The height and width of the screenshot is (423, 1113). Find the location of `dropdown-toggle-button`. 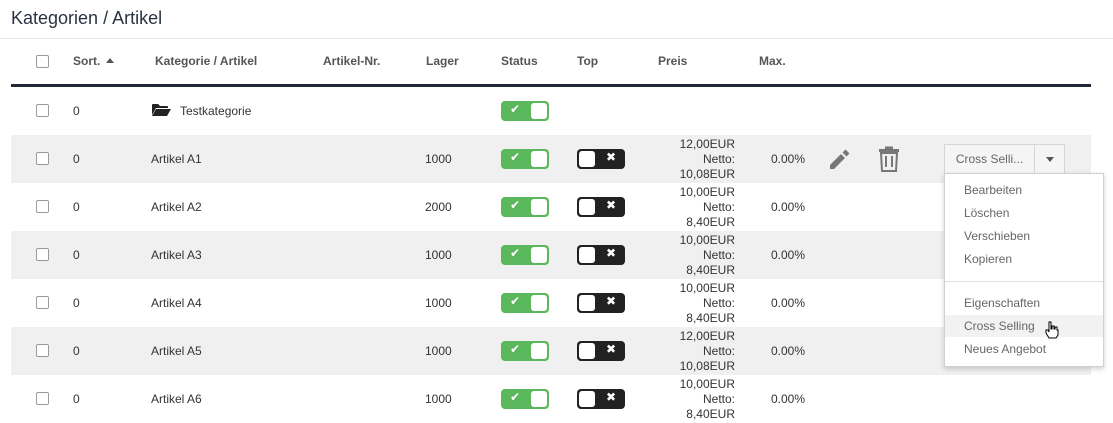

dropdown-toggle-button is located at coordinates (1050, 159).